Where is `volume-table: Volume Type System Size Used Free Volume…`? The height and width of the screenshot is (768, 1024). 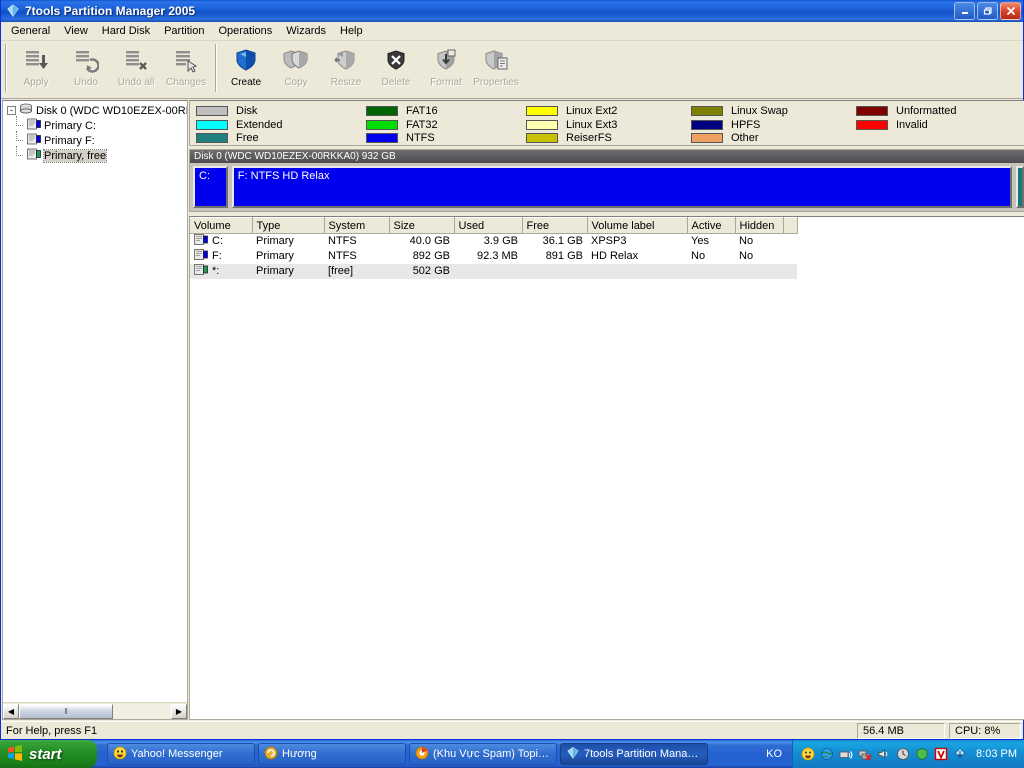 volume-table: Volume Type System Size Used Free Volume… is located at coordinates (494, 248).